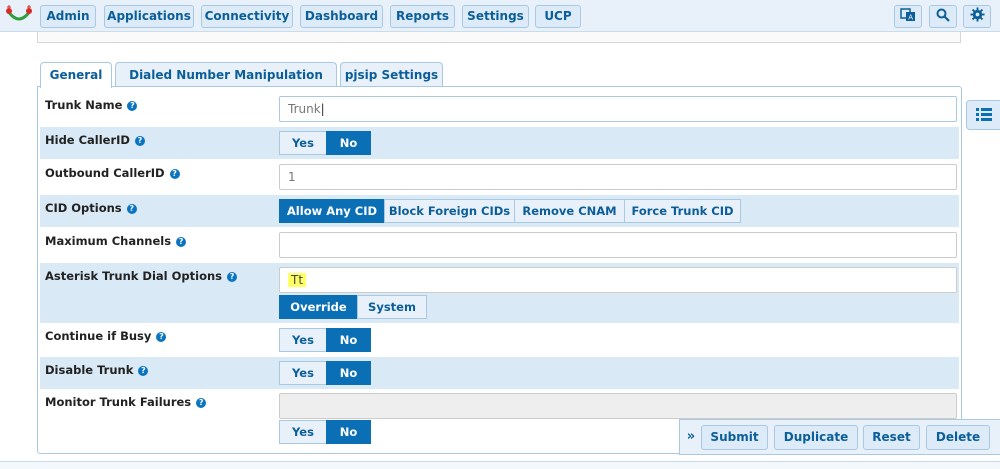  I want to click on monitor-failures-toggle: Yes No, so click(325, 432).